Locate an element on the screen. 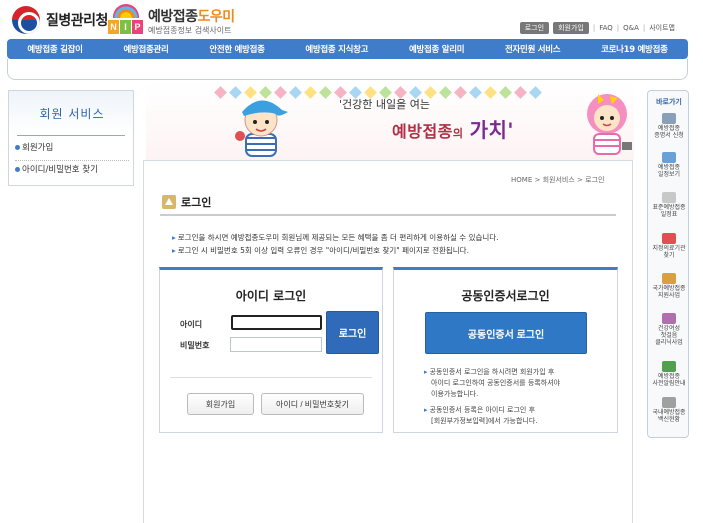 This screenshot has height=523, width=703. sidebar-item-find-account: 아이디/비밀번호 찾기 is located at coordinates (56, 169).